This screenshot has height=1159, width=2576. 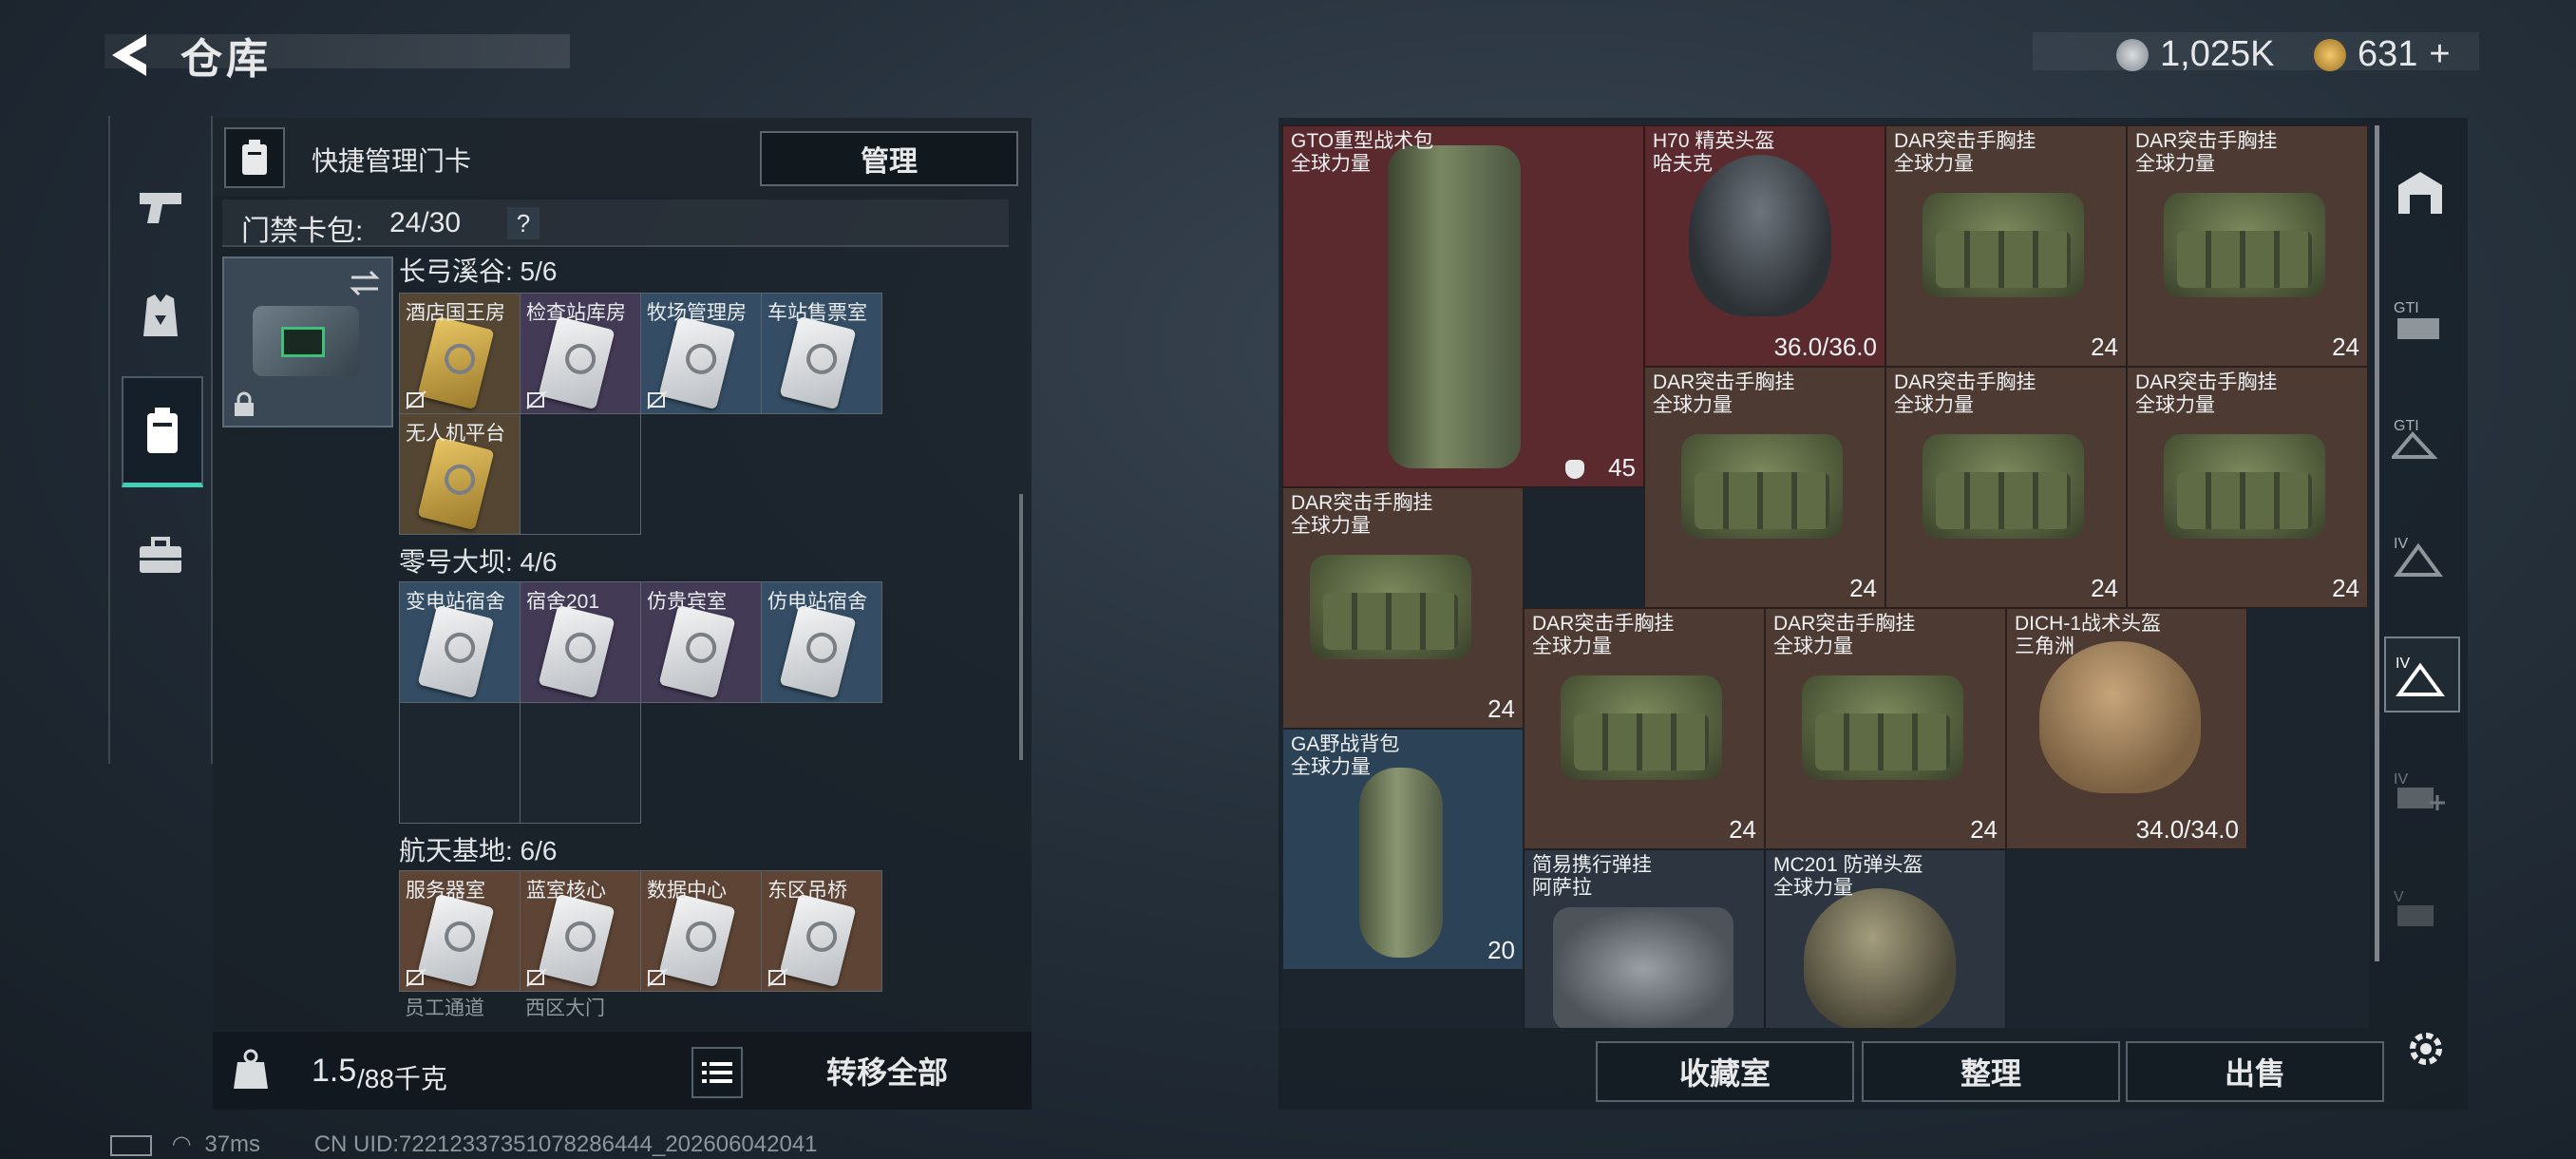 I want to click on gear-icon, so click(x=2426, y=1049).